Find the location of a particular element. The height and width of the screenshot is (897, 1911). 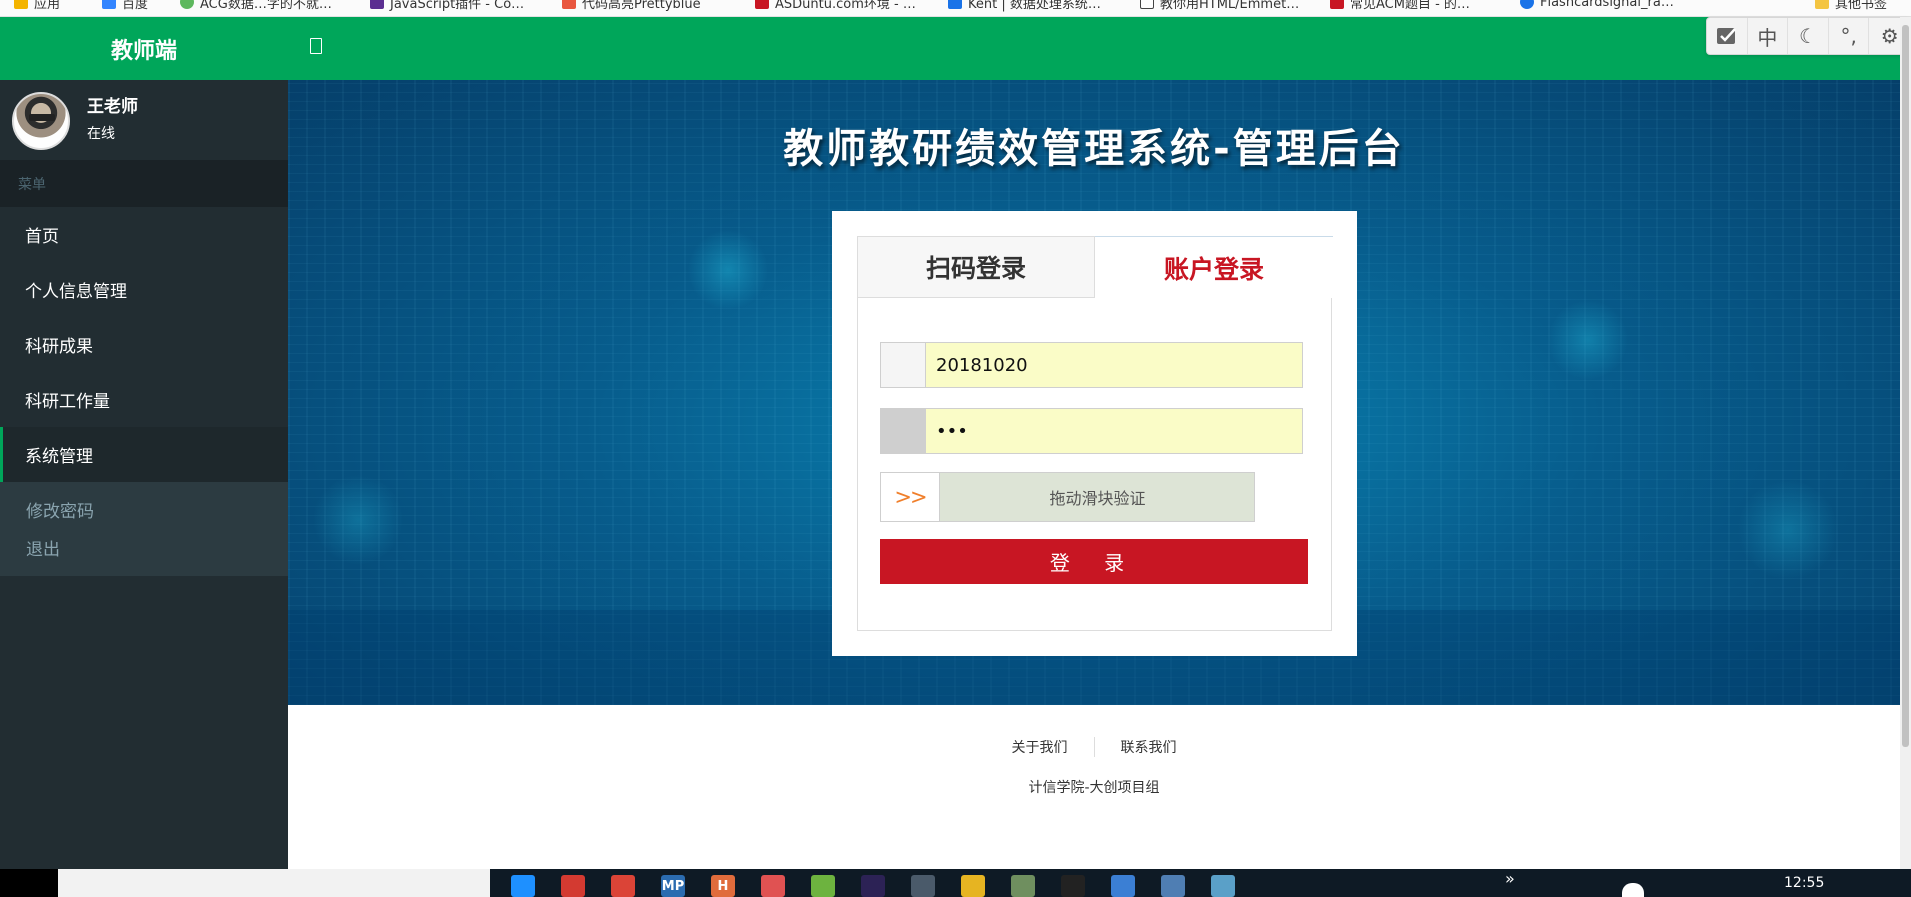

ime-toolbar: 中 ☾ °, ⚙ is located at coordinates (1808, 36).